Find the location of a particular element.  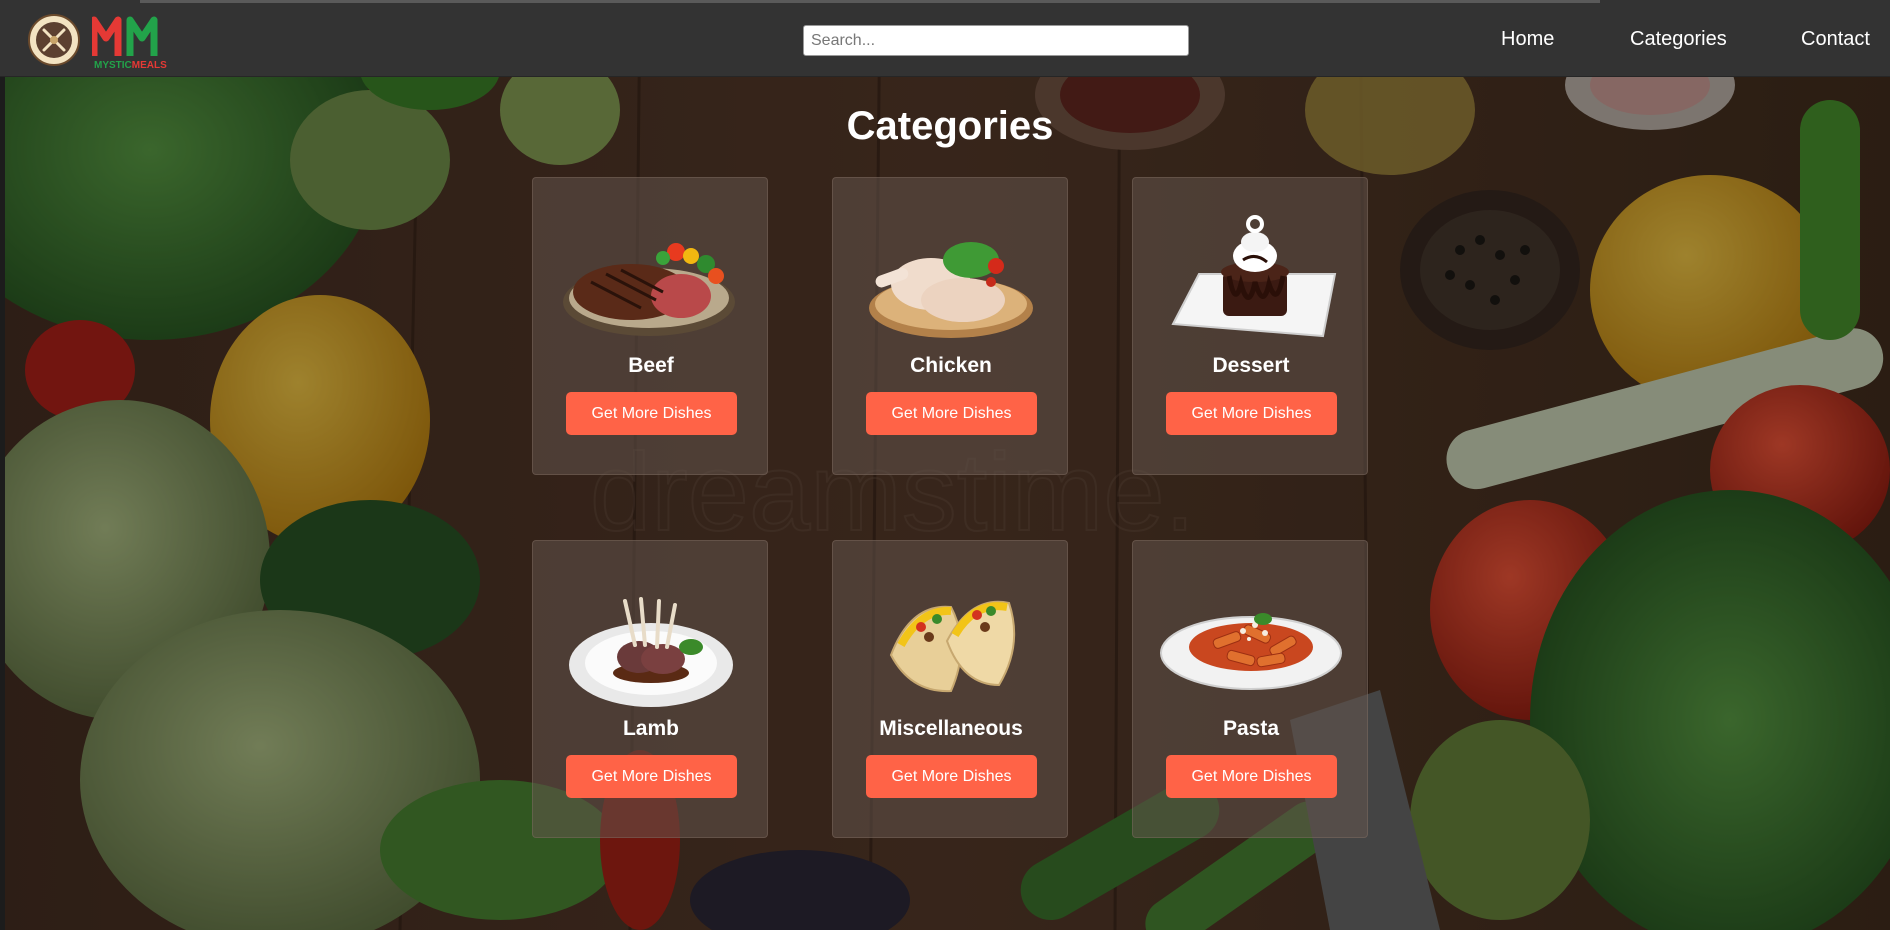

site-logo: MYSTICMEALS is located at coordinates (98, 42).